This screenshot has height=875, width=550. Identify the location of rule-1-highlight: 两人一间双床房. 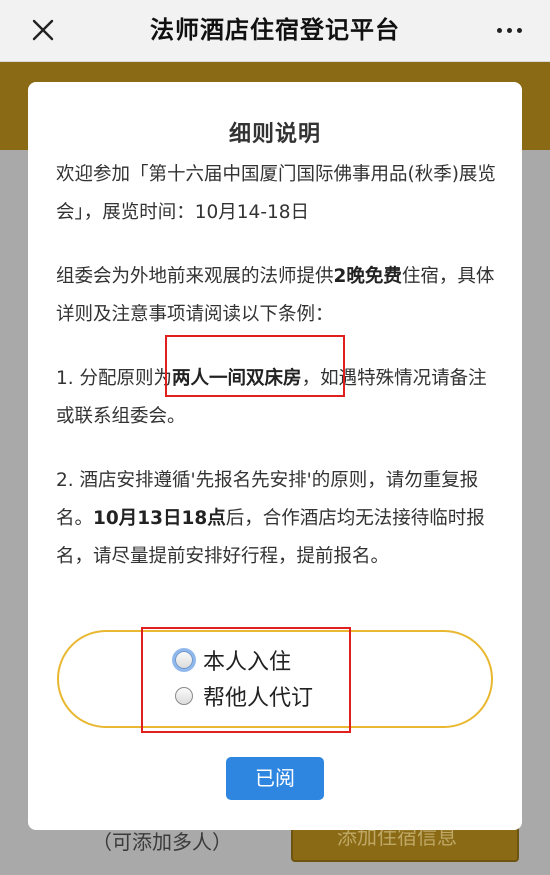
(237, 378).